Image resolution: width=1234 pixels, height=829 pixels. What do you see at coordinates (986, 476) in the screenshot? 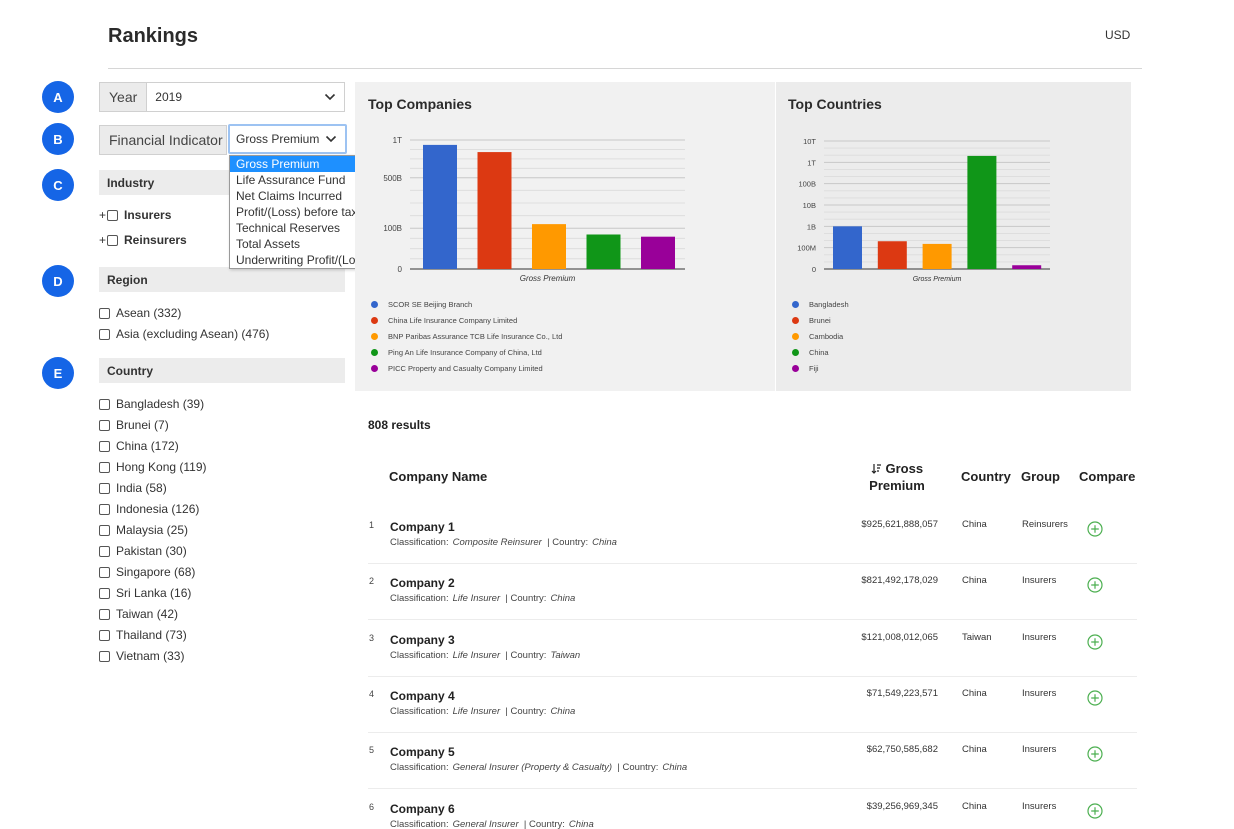
I see `column-country: Country` at bounding box center [986, 476].